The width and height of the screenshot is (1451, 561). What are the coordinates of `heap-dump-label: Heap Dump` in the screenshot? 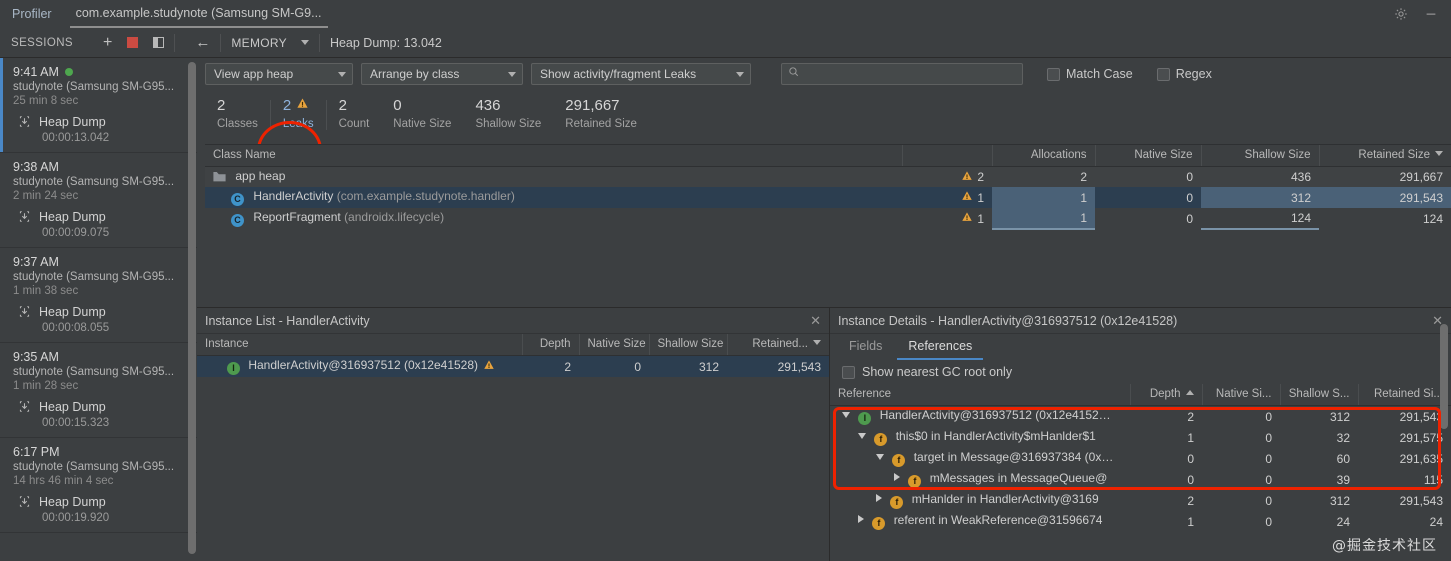 It's located at (72, 312).